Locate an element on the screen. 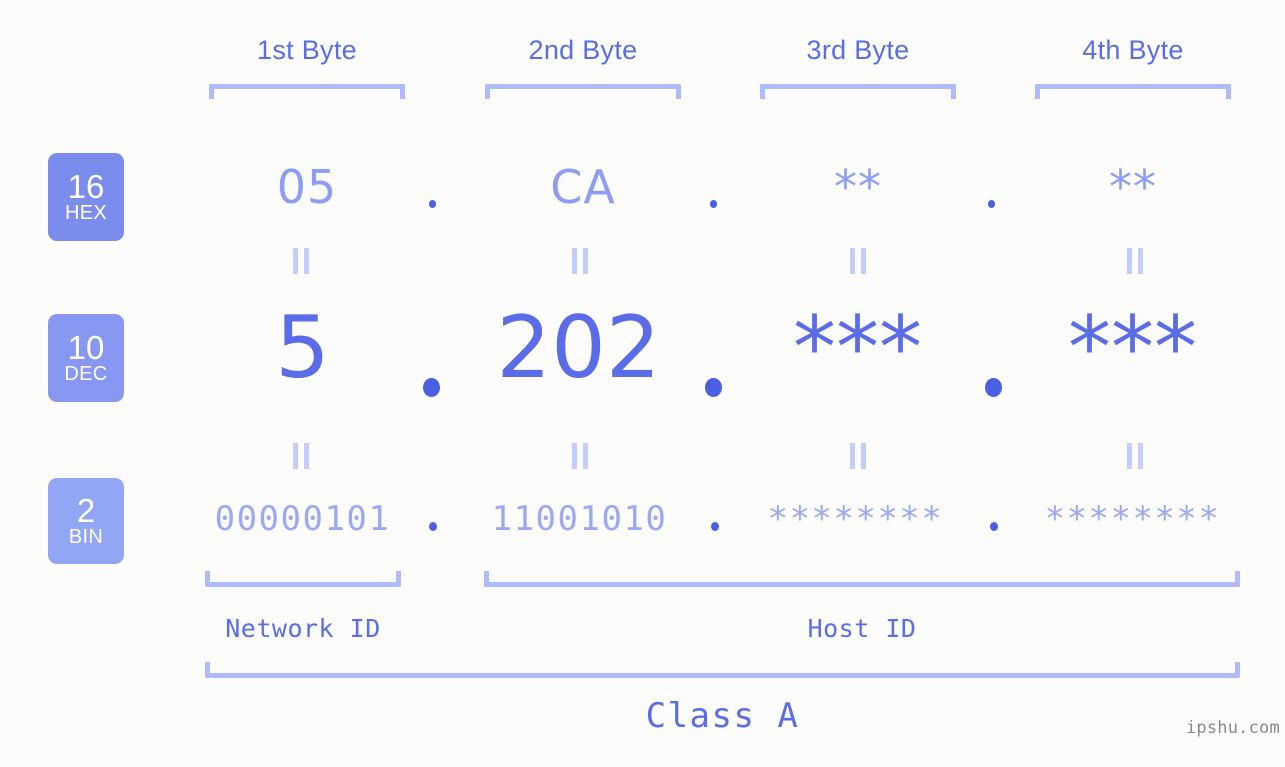  dec-byte-2: 202 is located at coordinates (578, 348).